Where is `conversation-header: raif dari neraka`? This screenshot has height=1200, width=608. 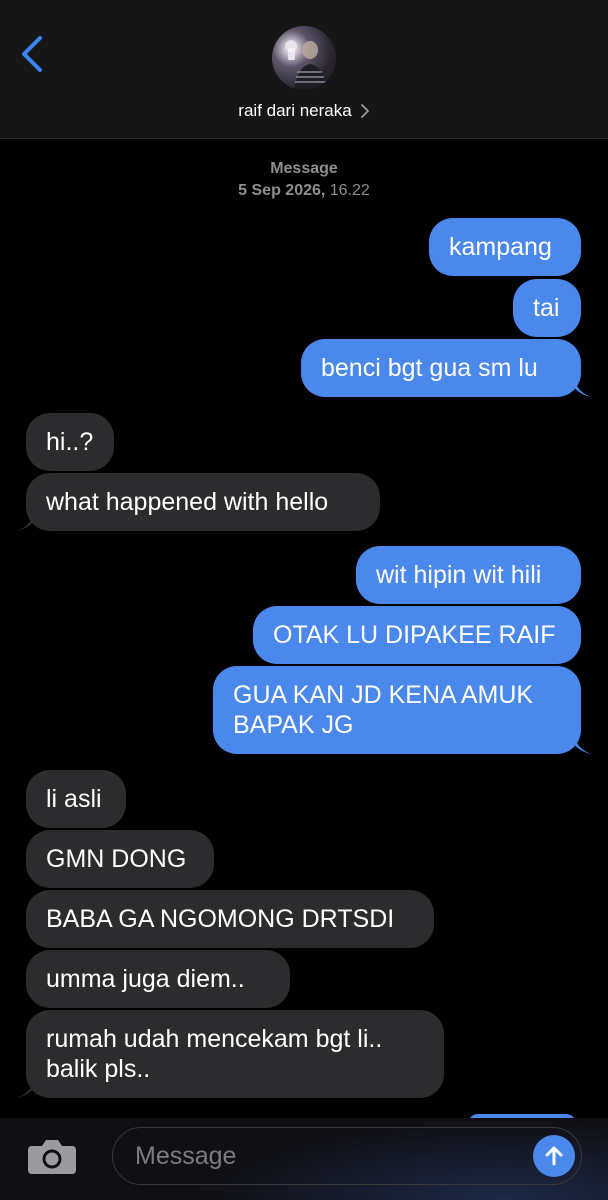
conversation-header: raif dari neraka is located at coordinates (304, 69).